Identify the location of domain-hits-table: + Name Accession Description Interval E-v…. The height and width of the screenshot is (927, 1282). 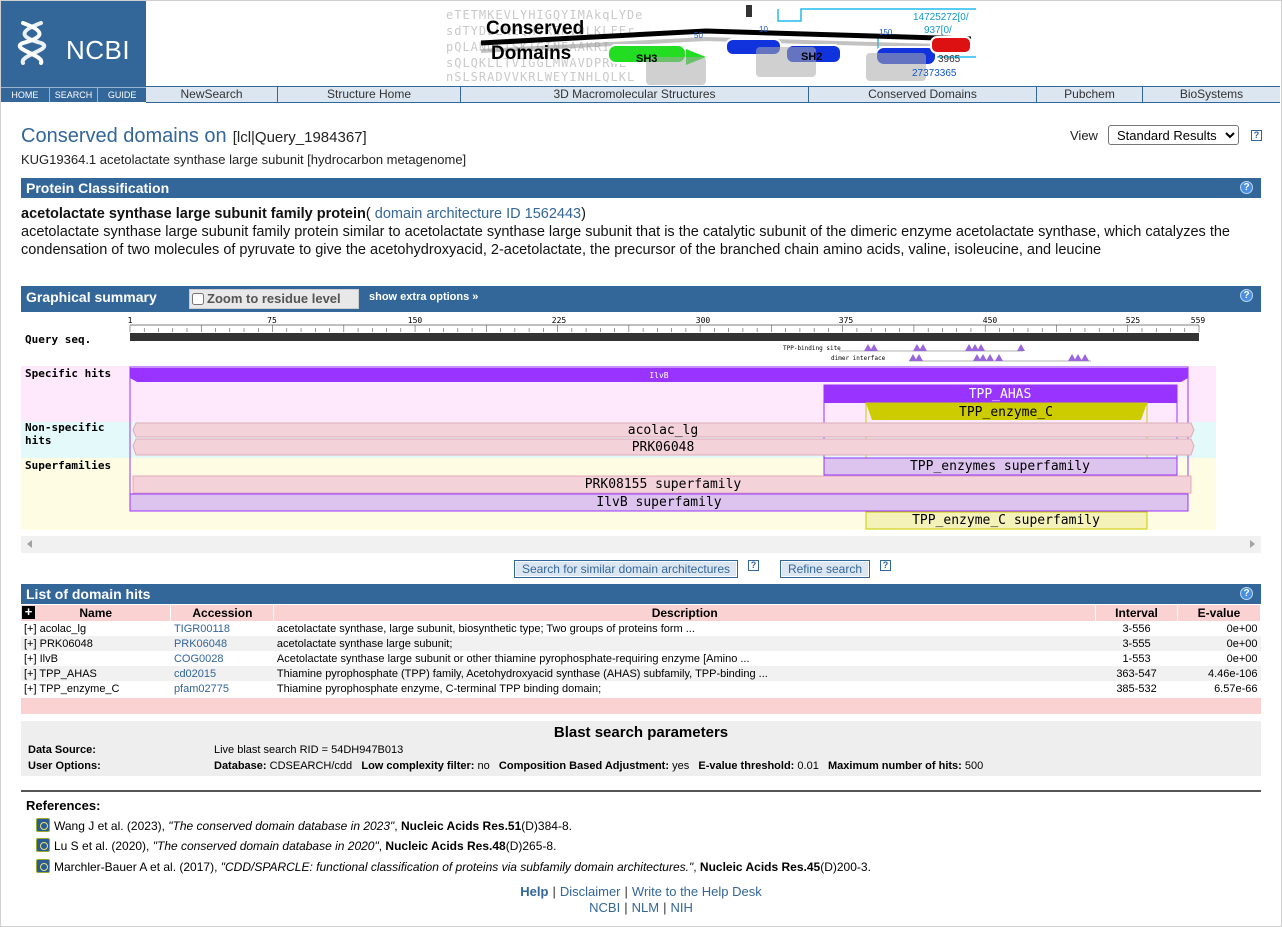
(641, 650).